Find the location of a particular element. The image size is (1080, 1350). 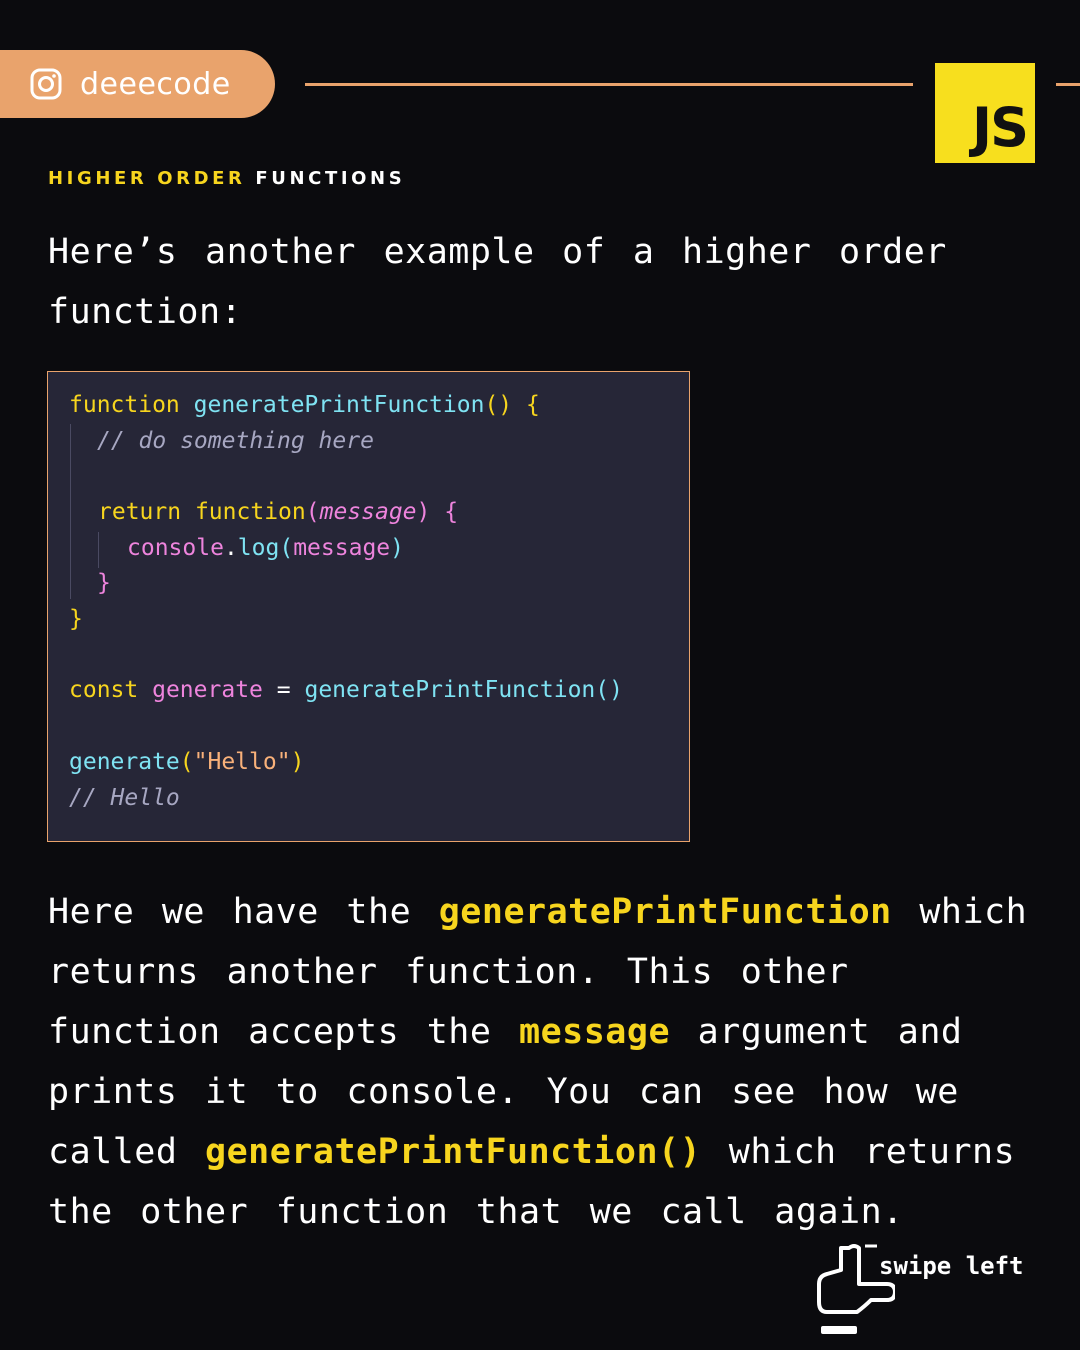

code-token: return is located at coordinates (140, 512).